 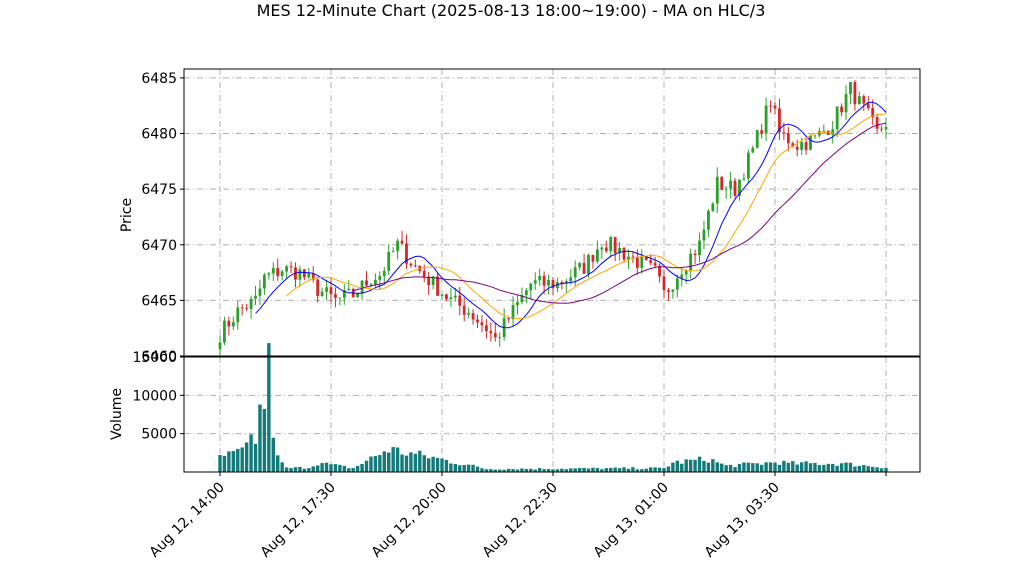 What do you see at coordinates (154, 396) in the screenshot?
I see `volume-tick-label: 10000` at bounding box center [154, 396].